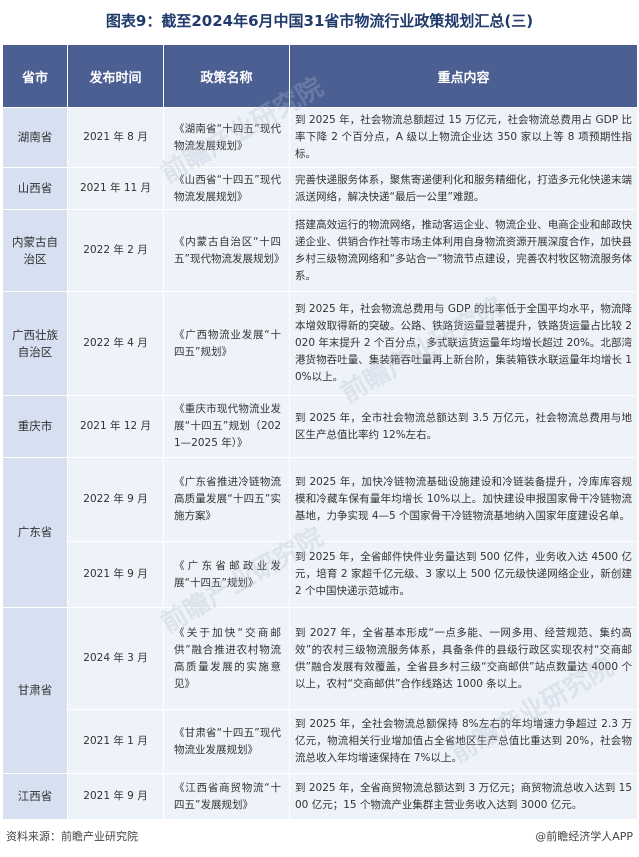  Describe the element at coordinates (35, 137) in the screenshot. I see `province-cell: 湖南省` at that location.